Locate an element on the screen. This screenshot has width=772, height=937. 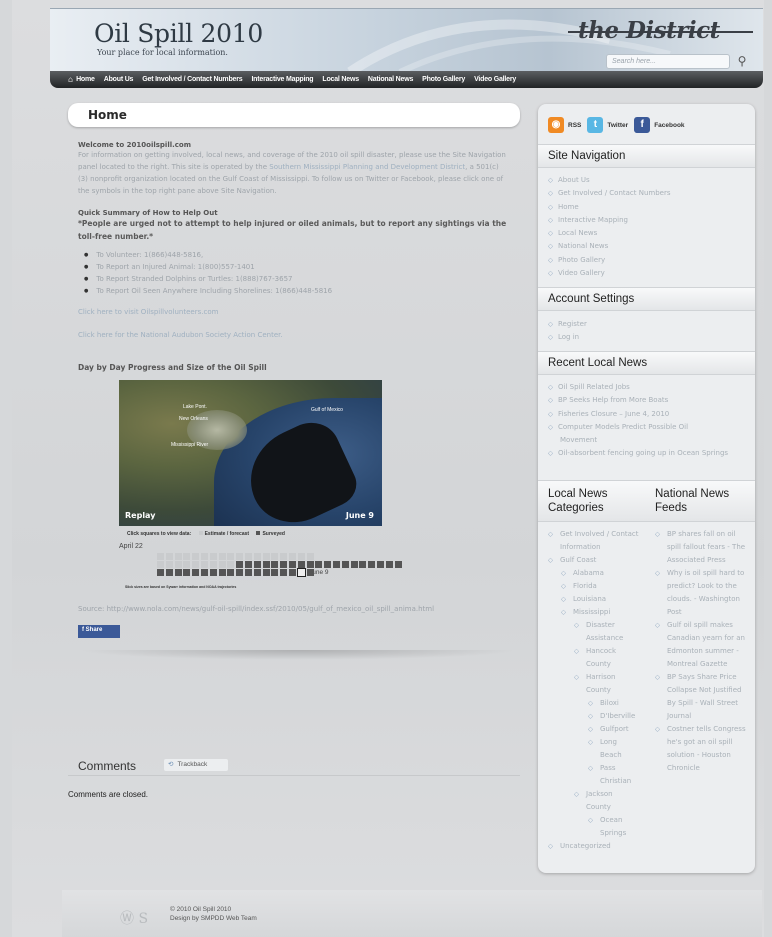
category-hancock-county: Hancock County is located at coordinates (605, 658).